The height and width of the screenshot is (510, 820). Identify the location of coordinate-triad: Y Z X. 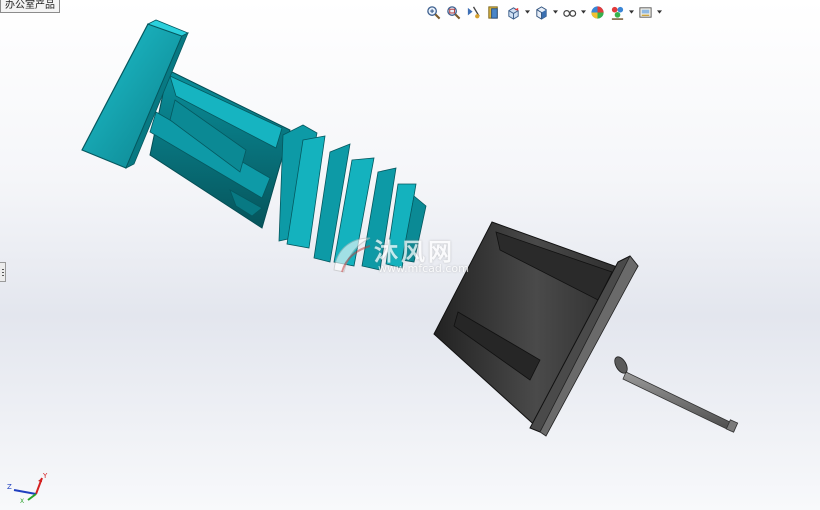
(27, 488).